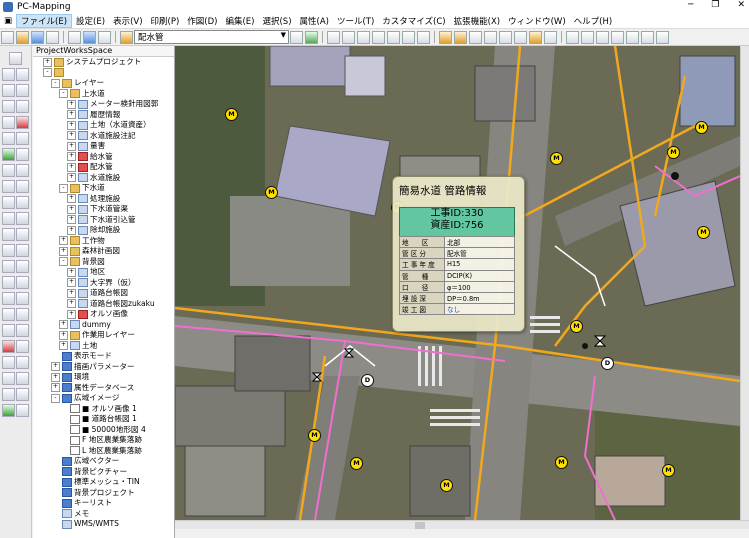 Image resolution: width=749 pixels, height=538 pixels. Describe the element at coordinates (490, 37) in the screenshot. I see `search-icon` at that location.